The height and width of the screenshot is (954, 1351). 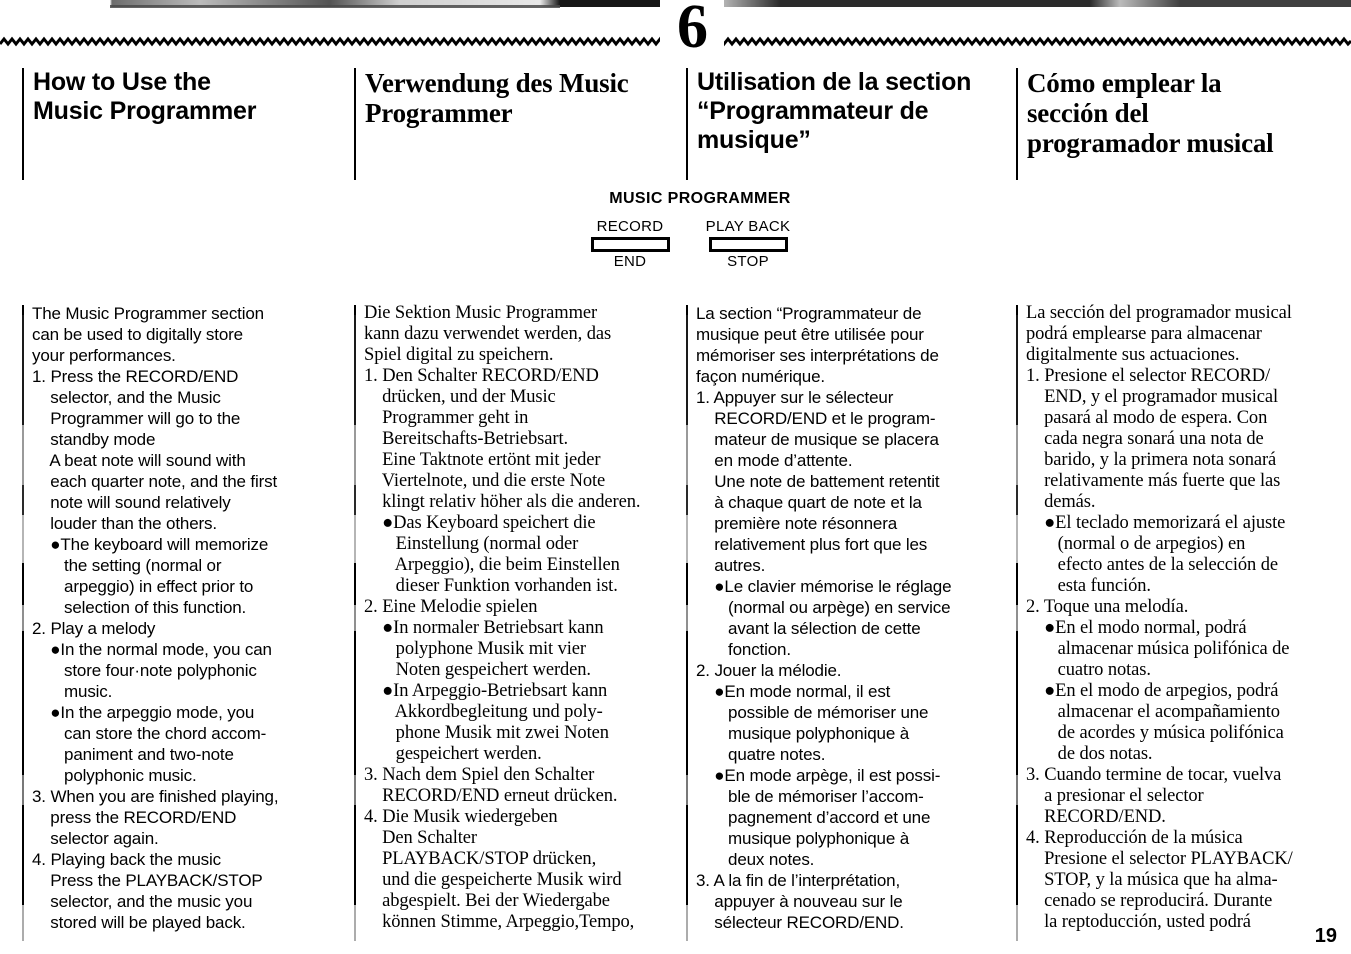 What do you see at coordinates (1150, 143) in the screenshot?
I see `text-line: programador musical` at bounding box center [1150, 143].